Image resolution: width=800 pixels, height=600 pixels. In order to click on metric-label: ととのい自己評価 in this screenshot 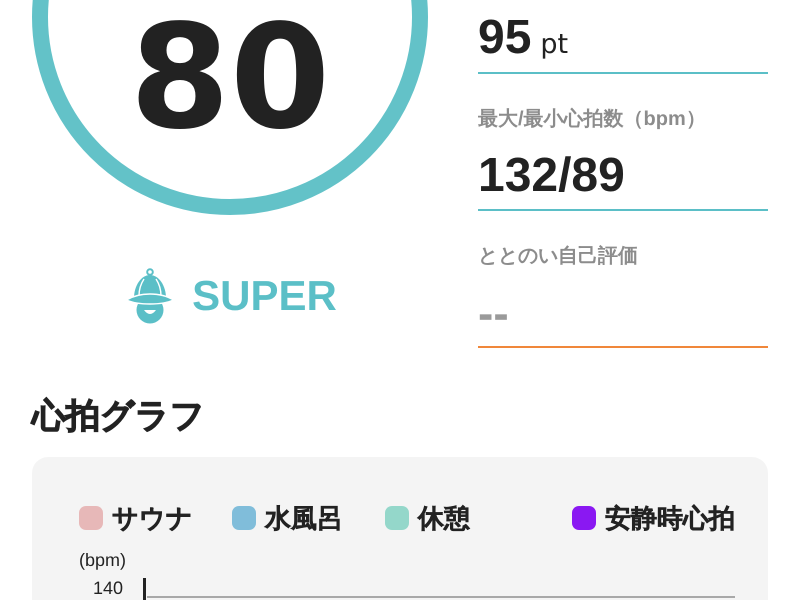, I will do `click(558, 256)`.